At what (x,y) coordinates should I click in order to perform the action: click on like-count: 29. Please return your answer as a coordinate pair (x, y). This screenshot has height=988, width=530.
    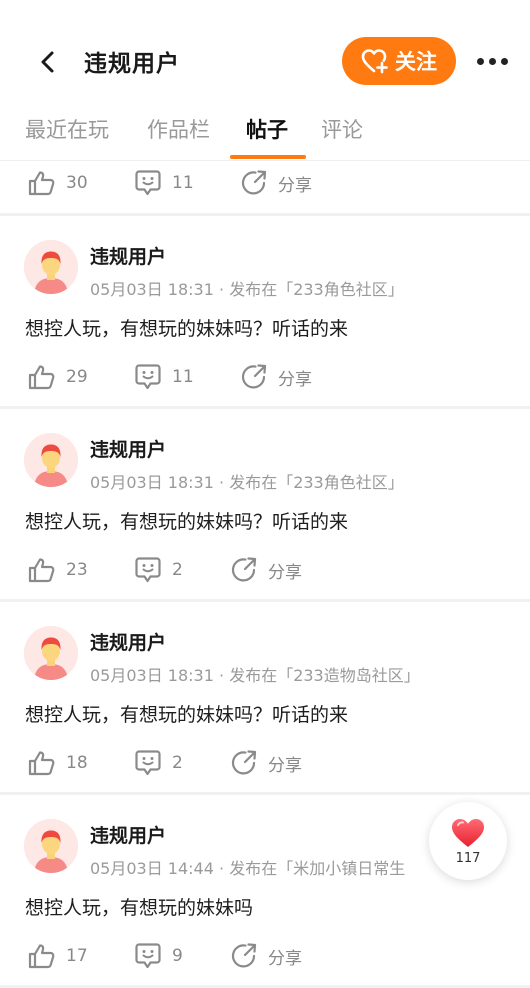
    Looking at the image, I should click on (77, 377).